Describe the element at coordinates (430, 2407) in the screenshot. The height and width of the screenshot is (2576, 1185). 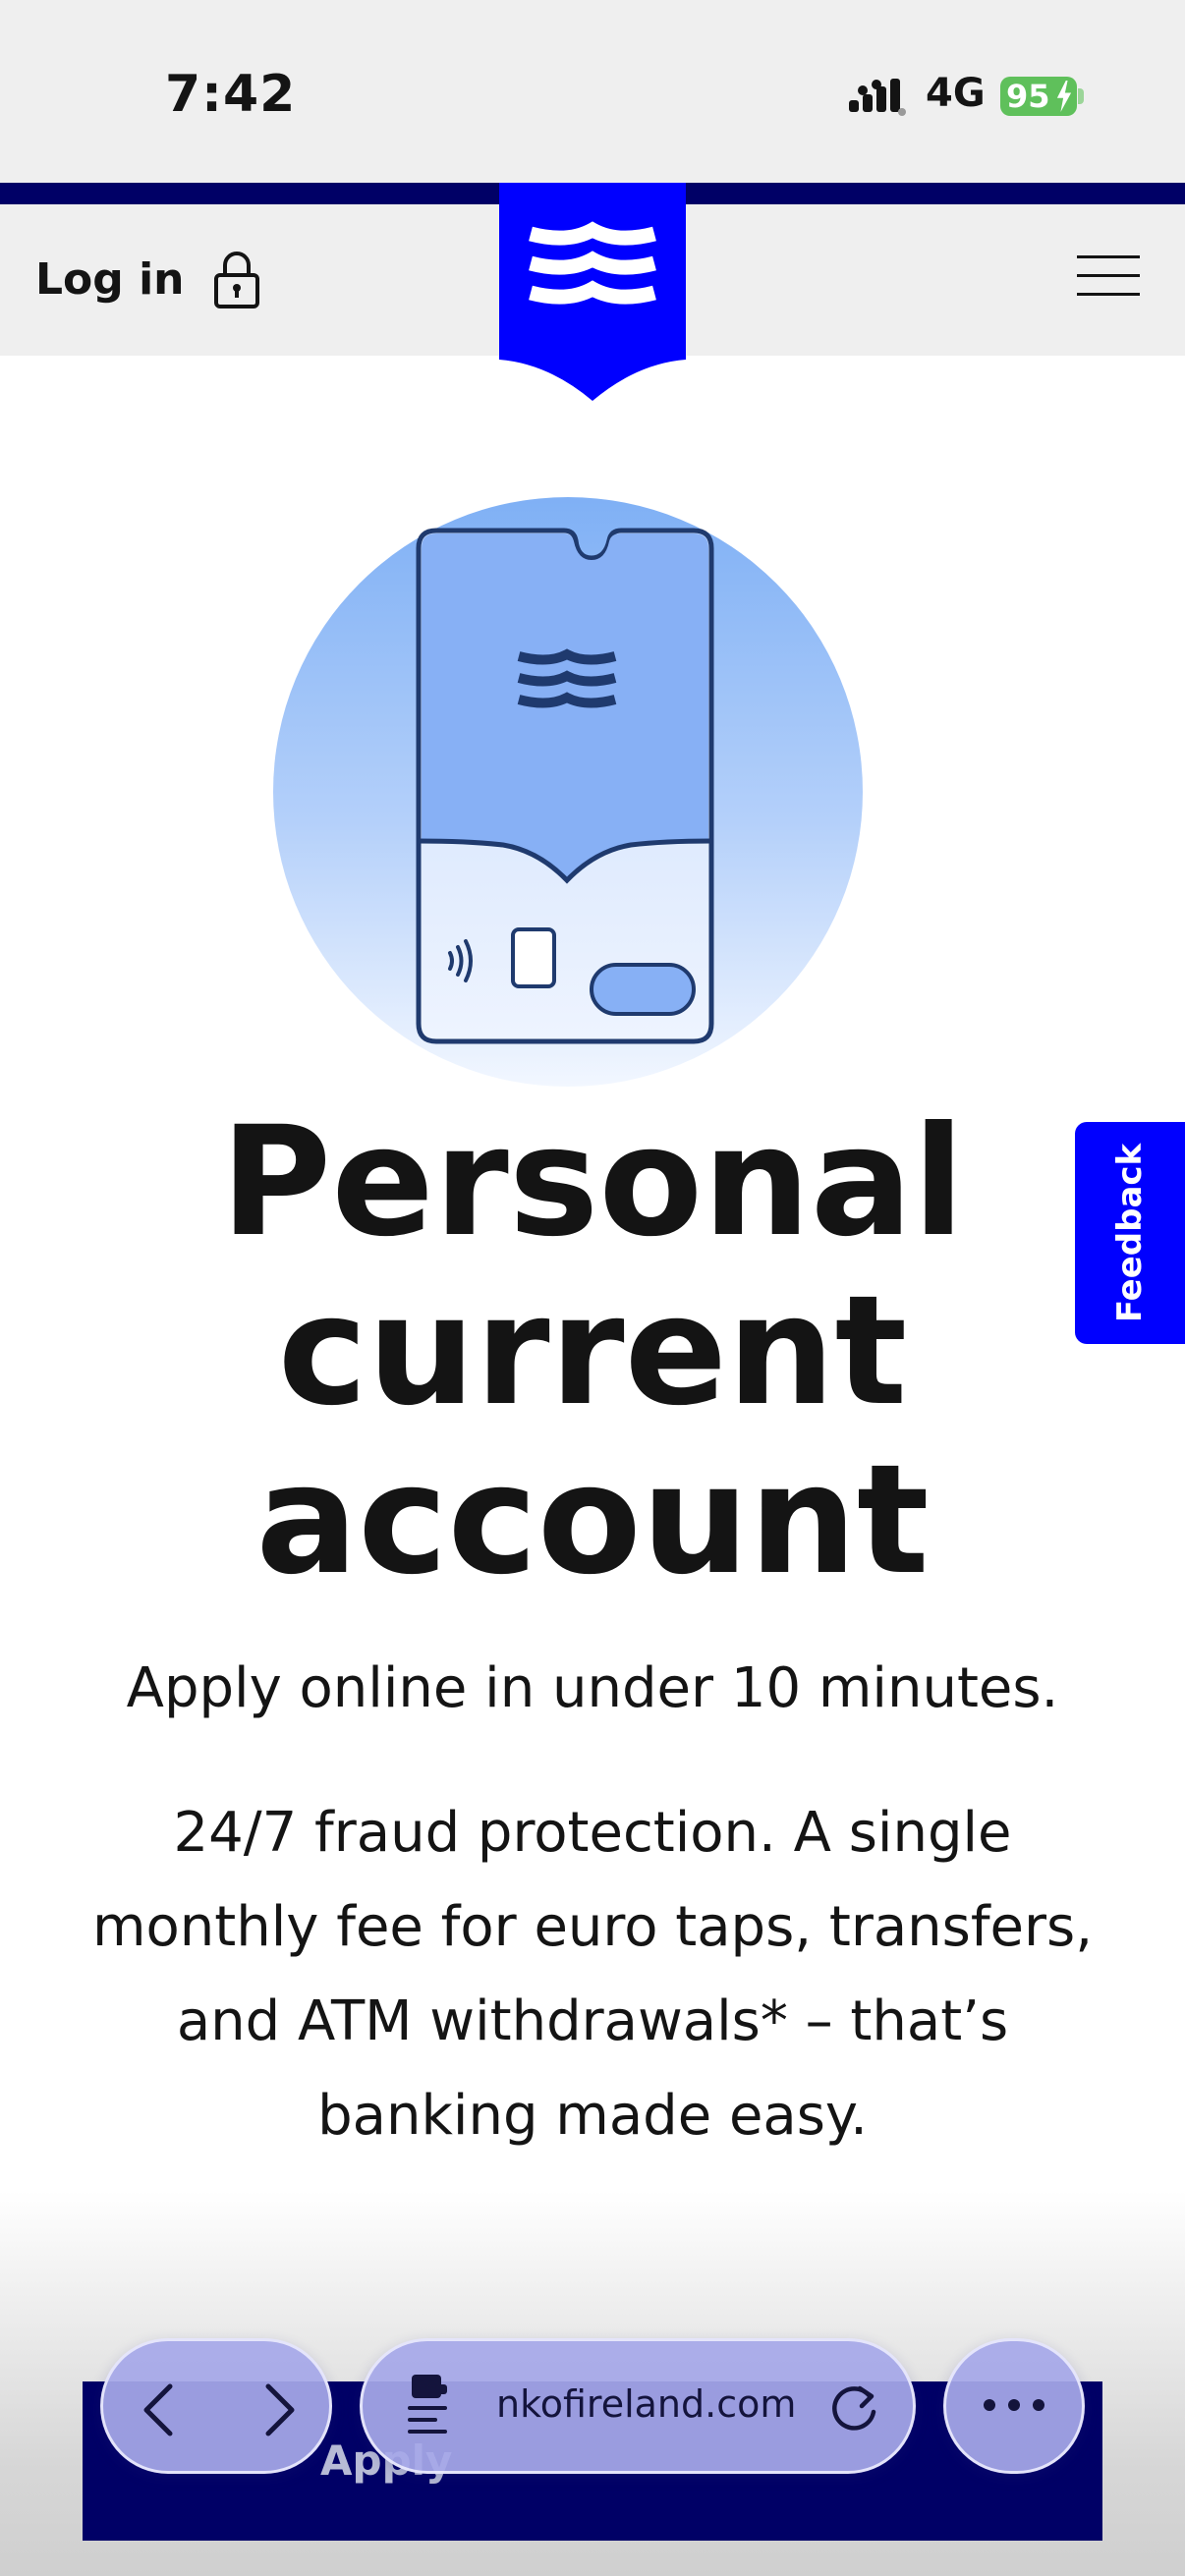
I see `tab-overview-icon` at that location.